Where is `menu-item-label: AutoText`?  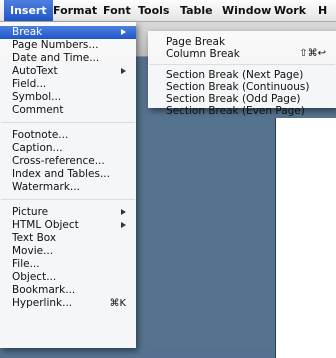
menu-item-label: AutoText is located at coordinates (35, 71).